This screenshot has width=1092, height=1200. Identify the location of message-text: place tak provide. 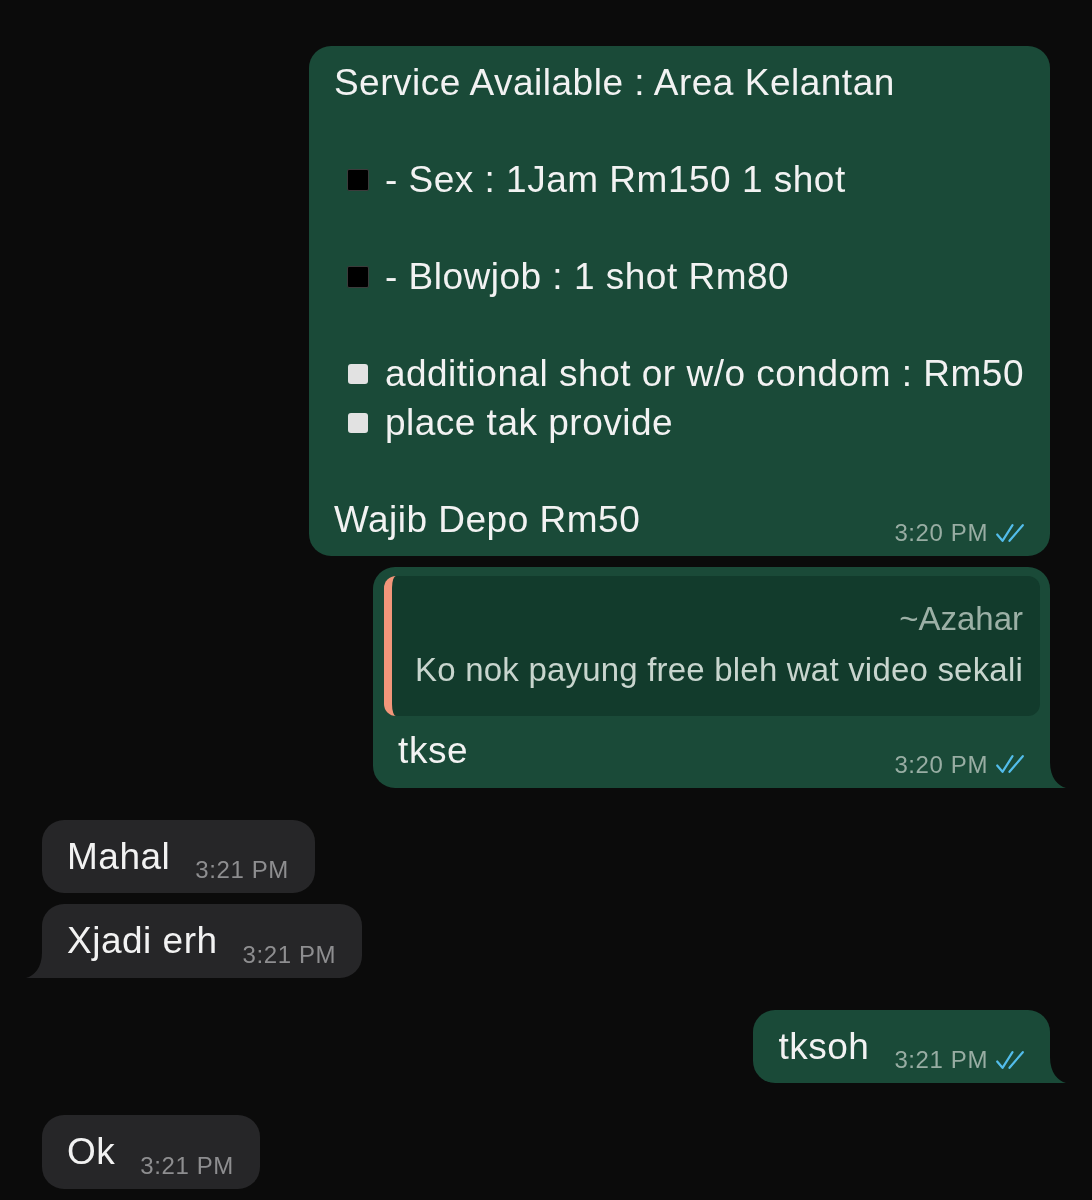
(529, 422).